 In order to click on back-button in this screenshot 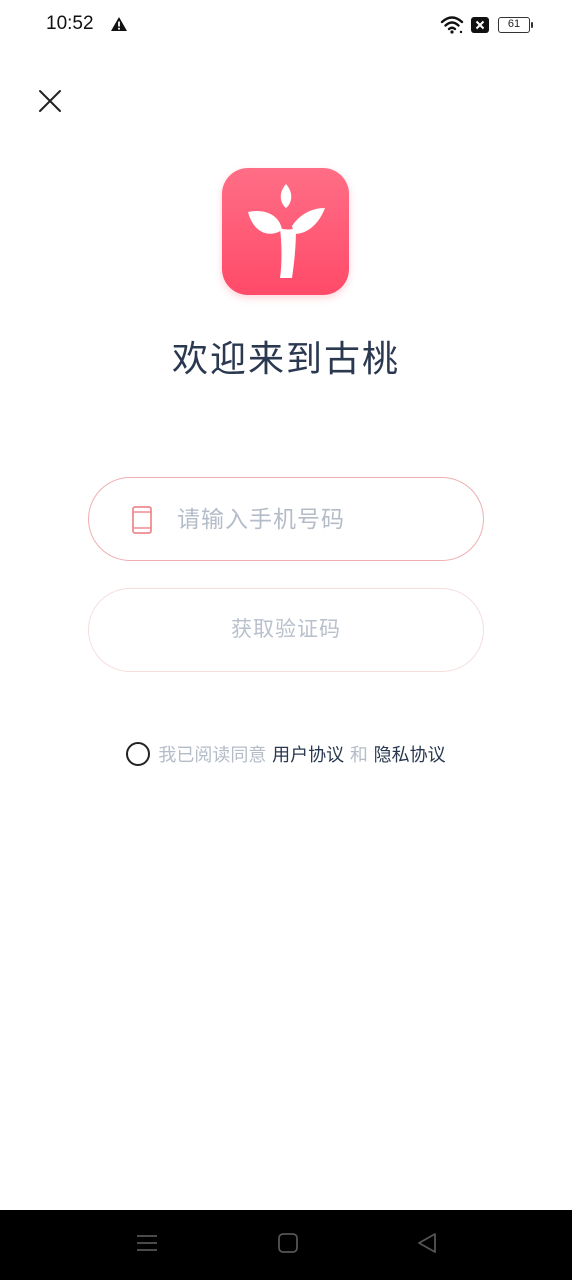, I will do `click(427, 1245)`.